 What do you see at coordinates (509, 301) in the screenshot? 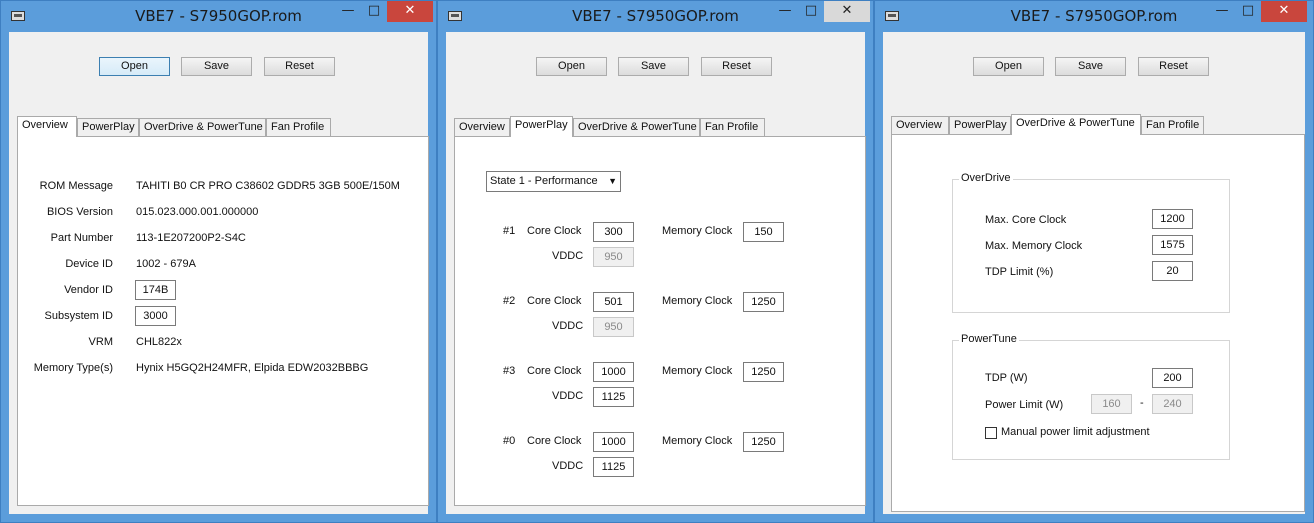
I see `state-id: #2` at bounding box center [509, 301].